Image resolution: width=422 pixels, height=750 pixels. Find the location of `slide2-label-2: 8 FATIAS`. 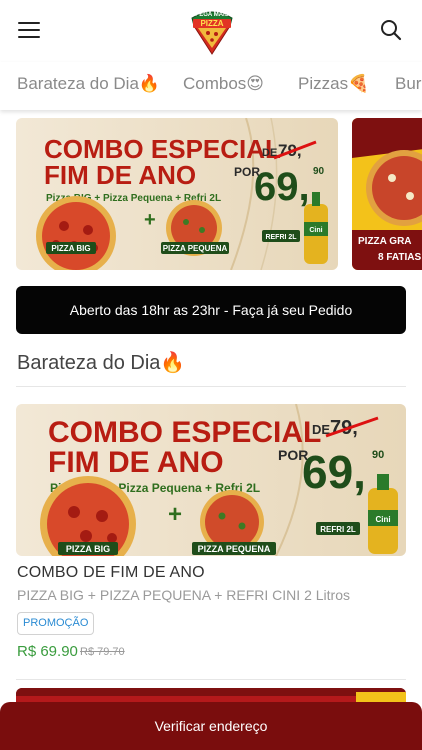

slide2-label-2: 8 FATIAS is located at coordinates (399, 257).